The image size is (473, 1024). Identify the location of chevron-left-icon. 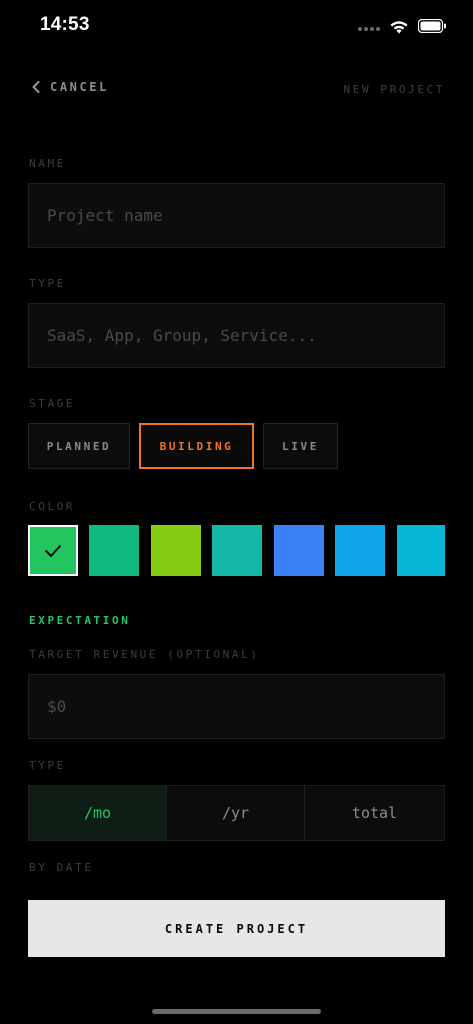
(36, 87).